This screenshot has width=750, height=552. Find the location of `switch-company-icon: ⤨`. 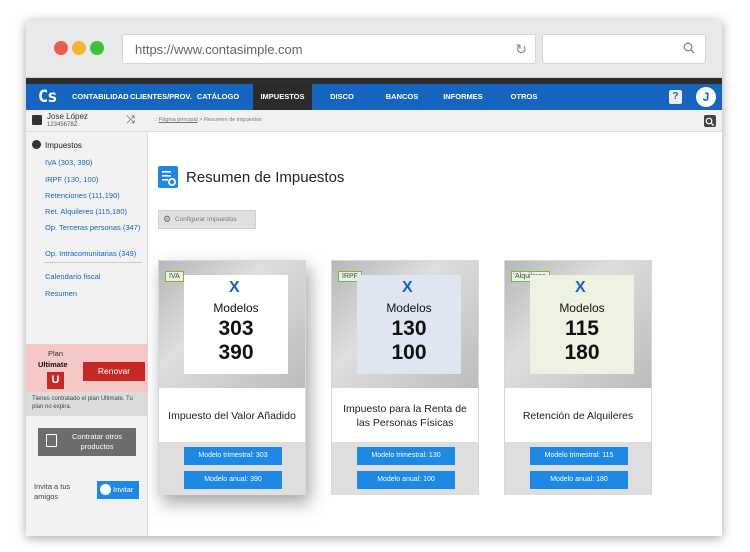

switch-company-icon: ⤨ is located at coordinates (130, 120).